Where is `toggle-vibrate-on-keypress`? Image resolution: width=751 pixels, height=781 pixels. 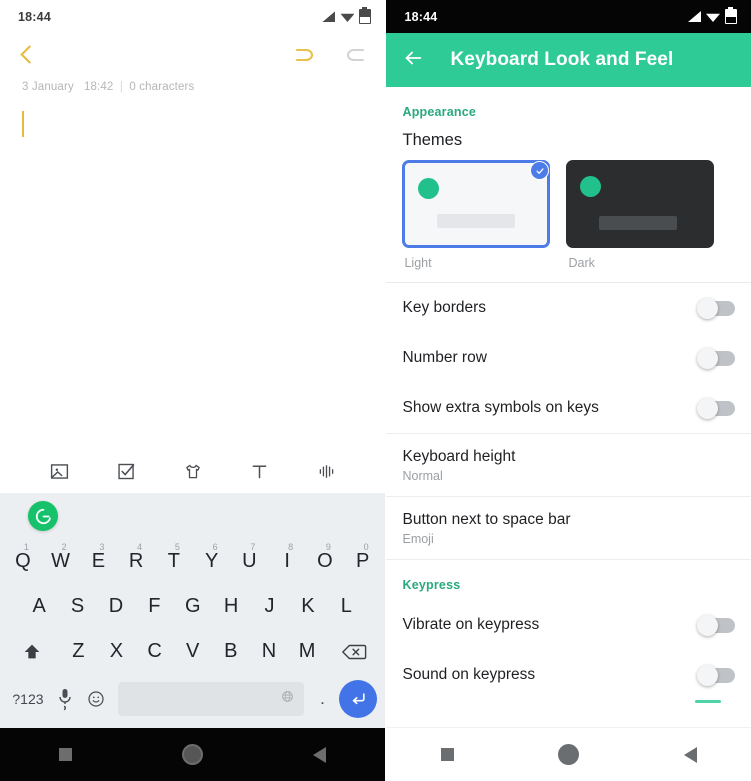 toggle-vibrate-on-keypress is located at coordinates (716, 625).